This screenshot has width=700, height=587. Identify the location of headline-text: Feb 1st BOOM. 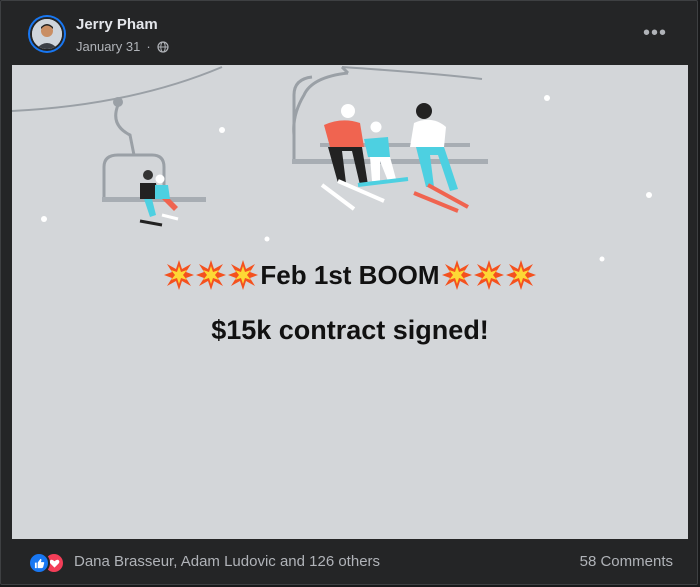
(350, 274).